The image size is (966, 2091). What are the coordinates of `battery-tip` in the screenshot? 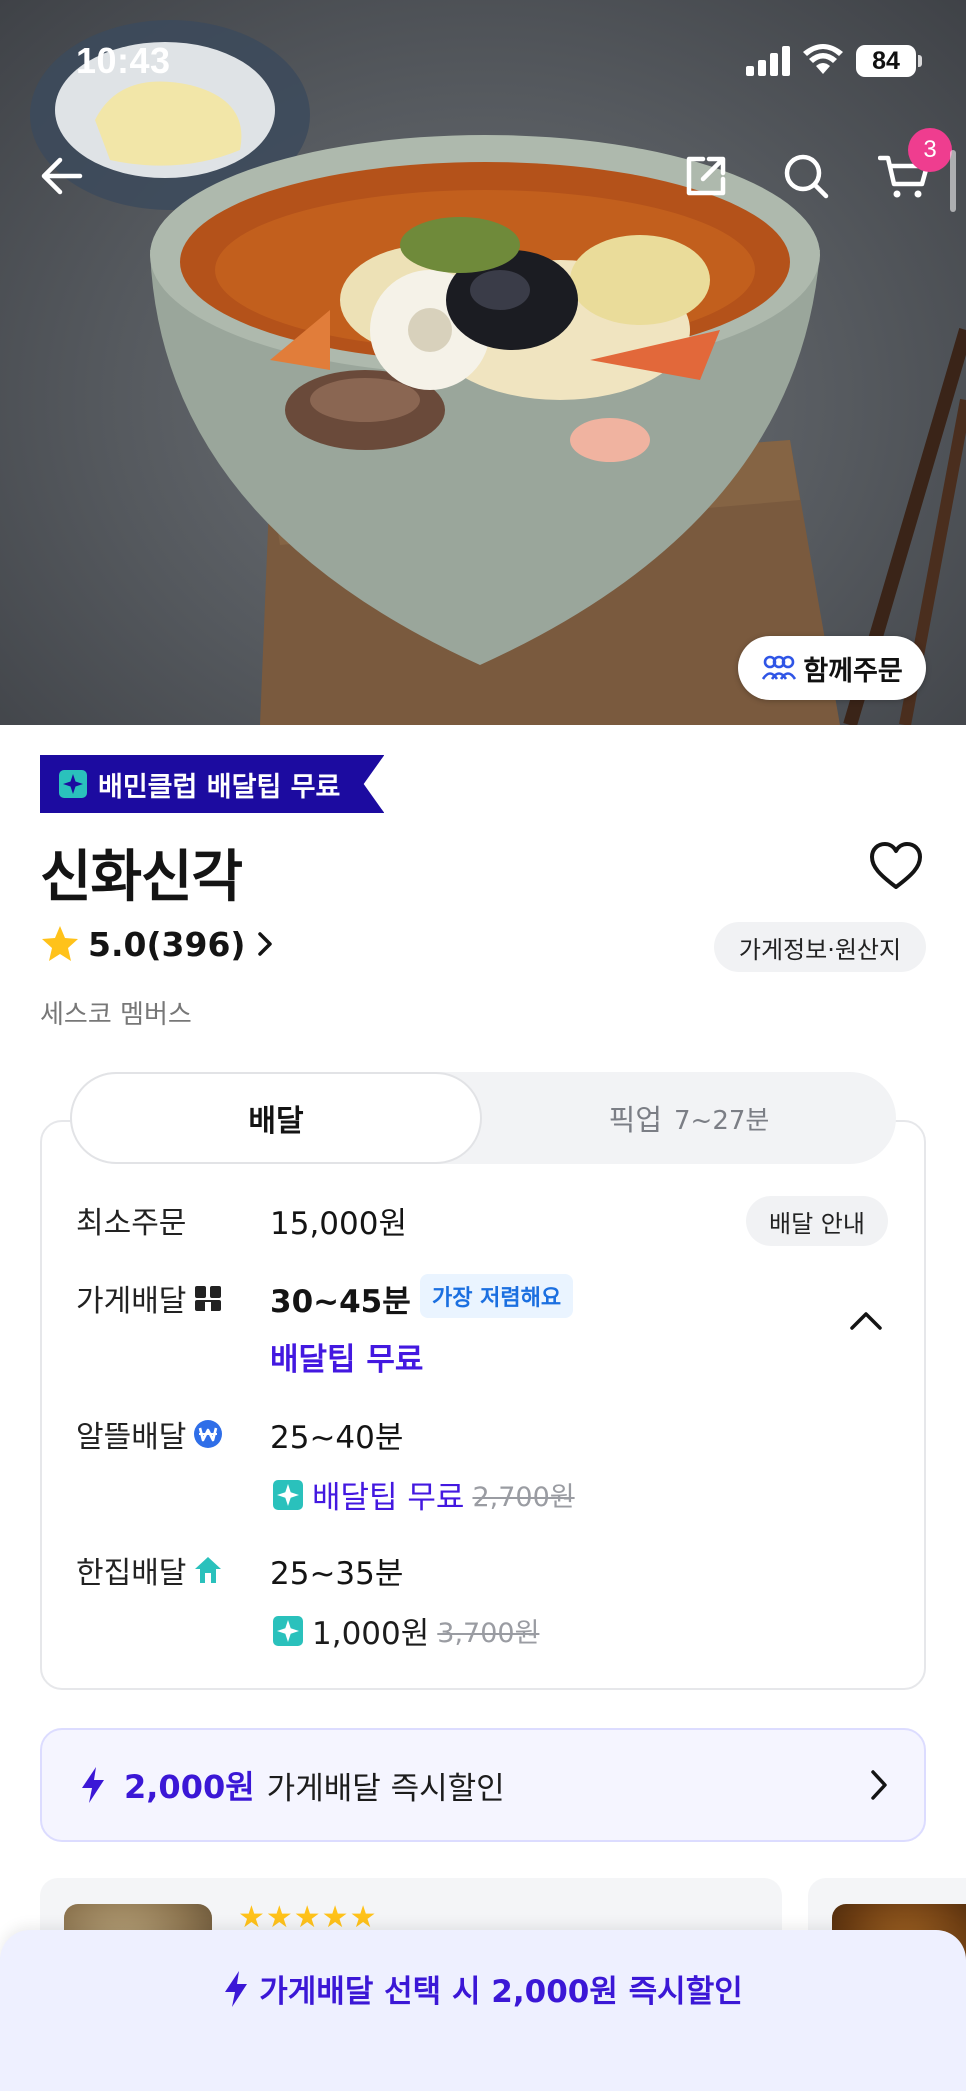 It's located at (920, 61).